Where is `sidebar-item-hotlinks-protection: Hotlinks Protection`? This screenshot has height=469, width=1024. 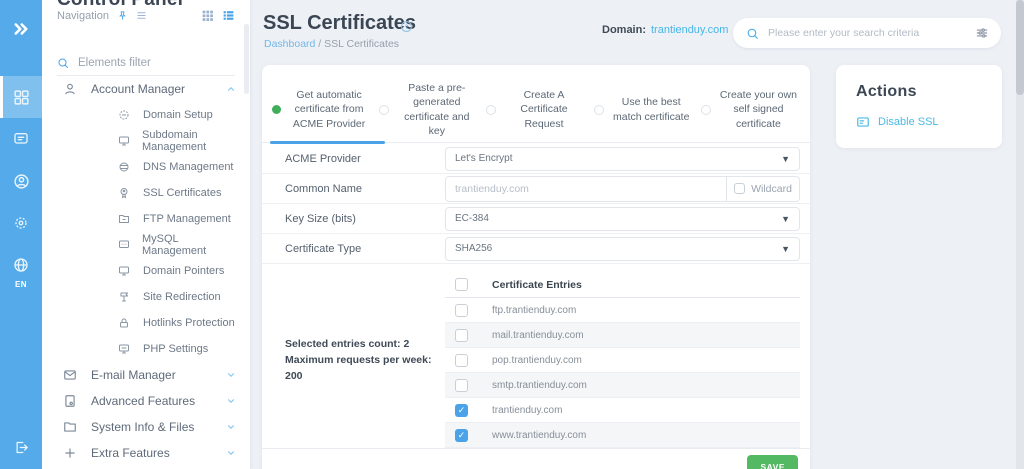
sidebar-item-hotlinks-protection: Hotlinks Protection is located at coordinates (146, 323).